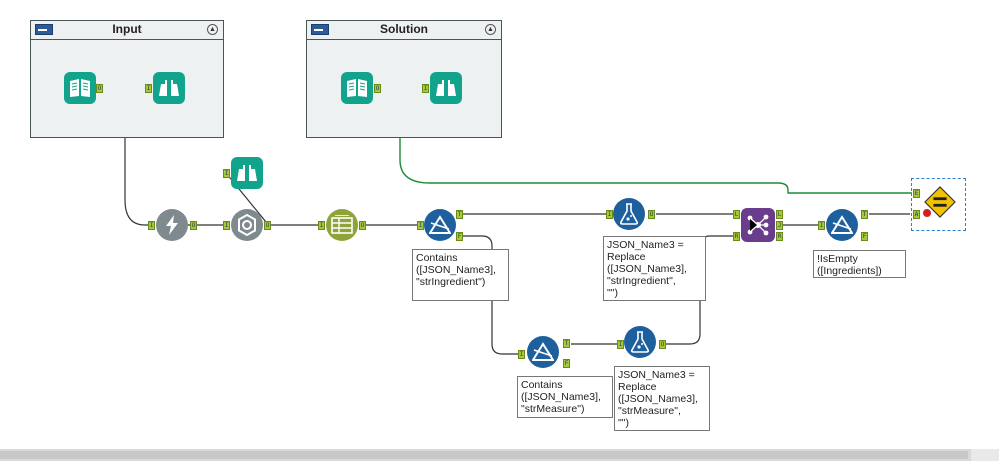 This screenshot has width=999, height=461. I want to click on container-header: Input ▲, so click(127, 30).